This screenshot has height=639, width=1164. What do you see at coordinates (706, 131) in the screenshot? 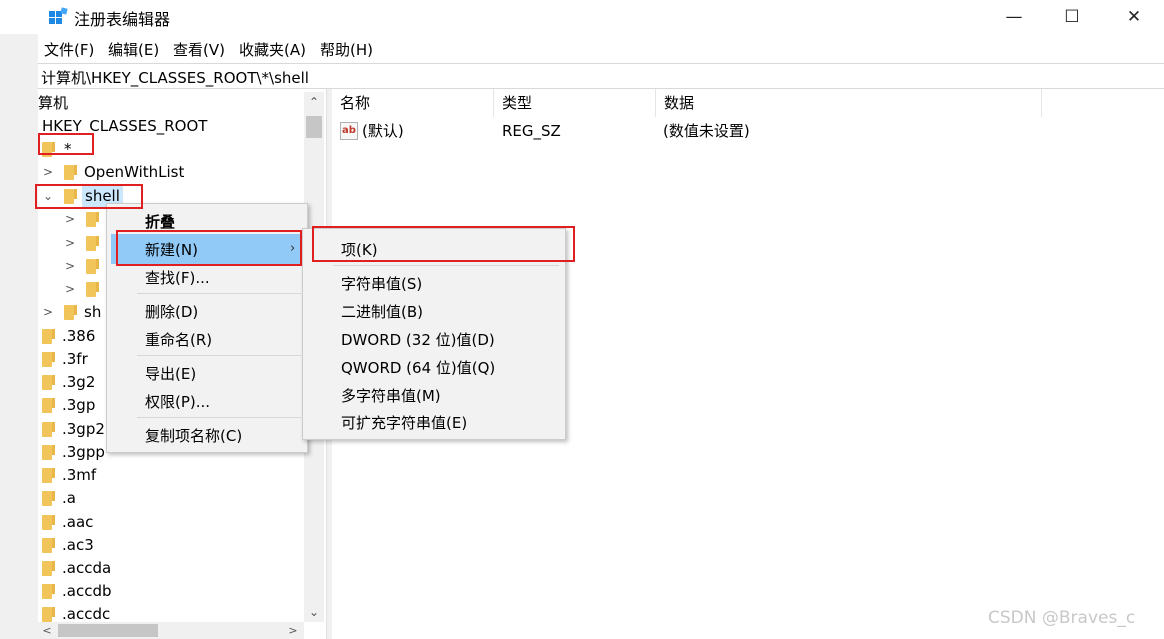
I see `value-data: (数值未设置)` at bounding box center [706, 131].